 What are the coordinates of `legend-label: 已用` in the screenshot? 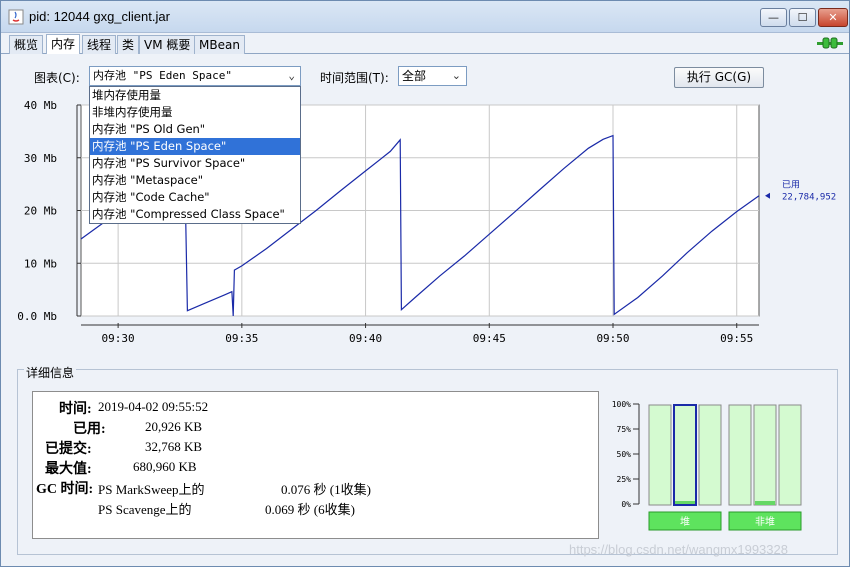 It's located at (791, 185).